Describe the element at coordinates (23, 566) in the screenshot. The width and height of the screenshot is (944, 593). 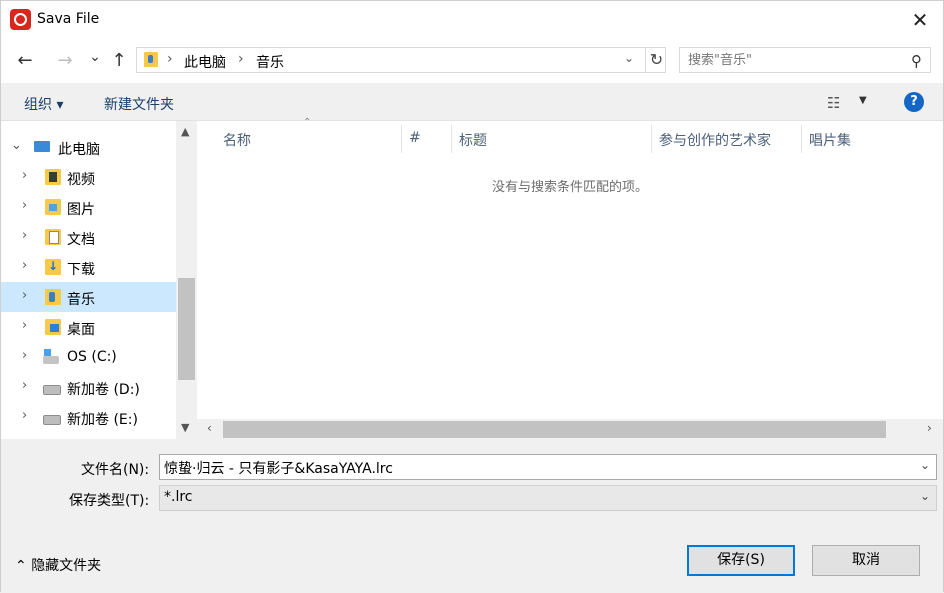
I see `chevron-up-icon: ⌃` at that location.